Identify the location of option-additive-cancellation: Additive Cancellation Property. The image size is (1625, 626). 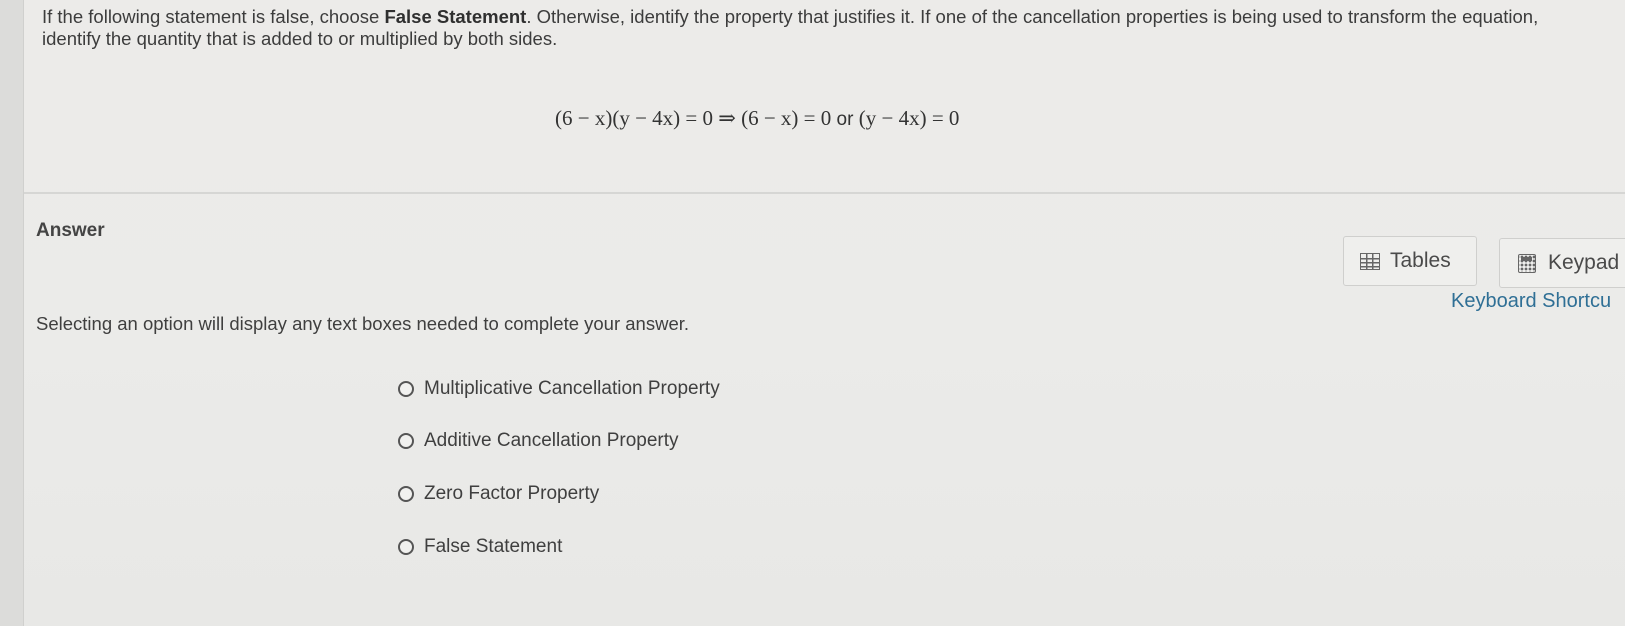
(538, 441).